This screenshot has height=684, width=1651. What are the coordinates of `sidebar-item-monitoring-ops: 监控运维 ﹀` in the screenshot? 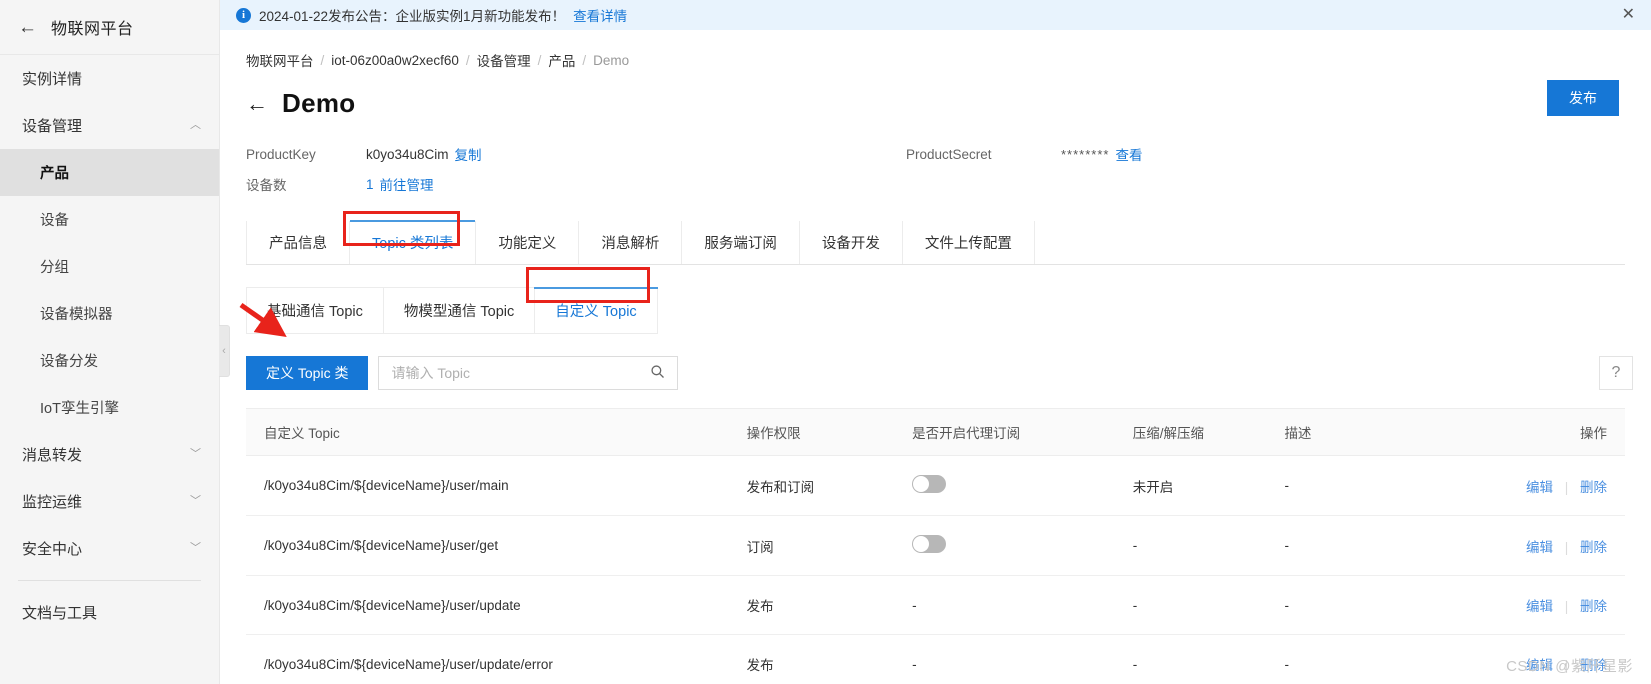 It's located at (109, 501).